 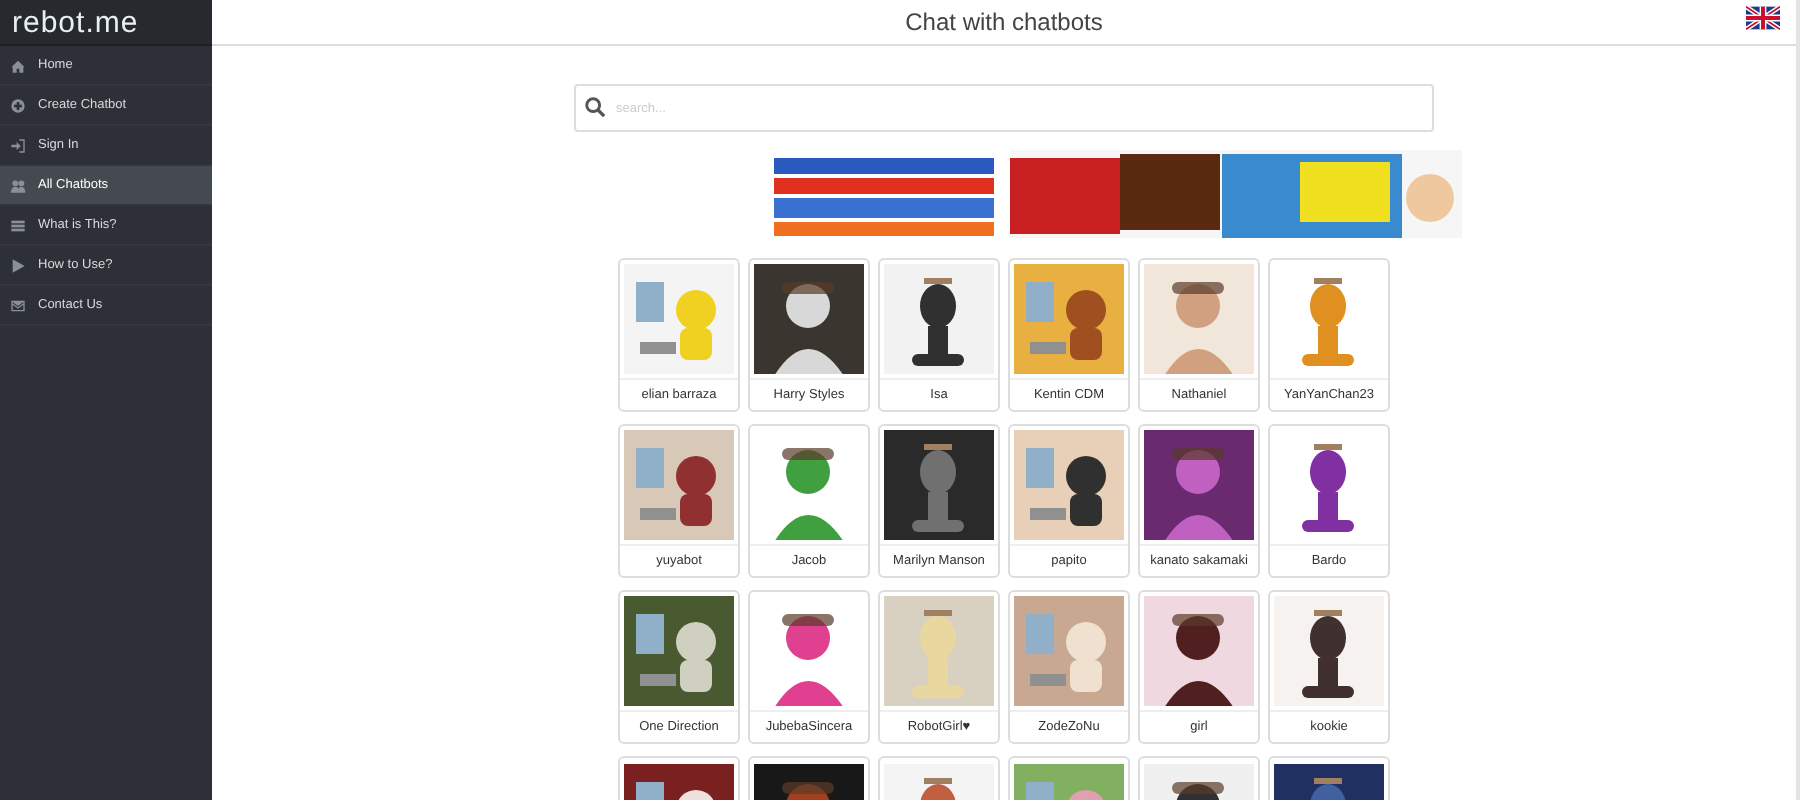 I want to click on play-icon, so click(x=18, y=265).